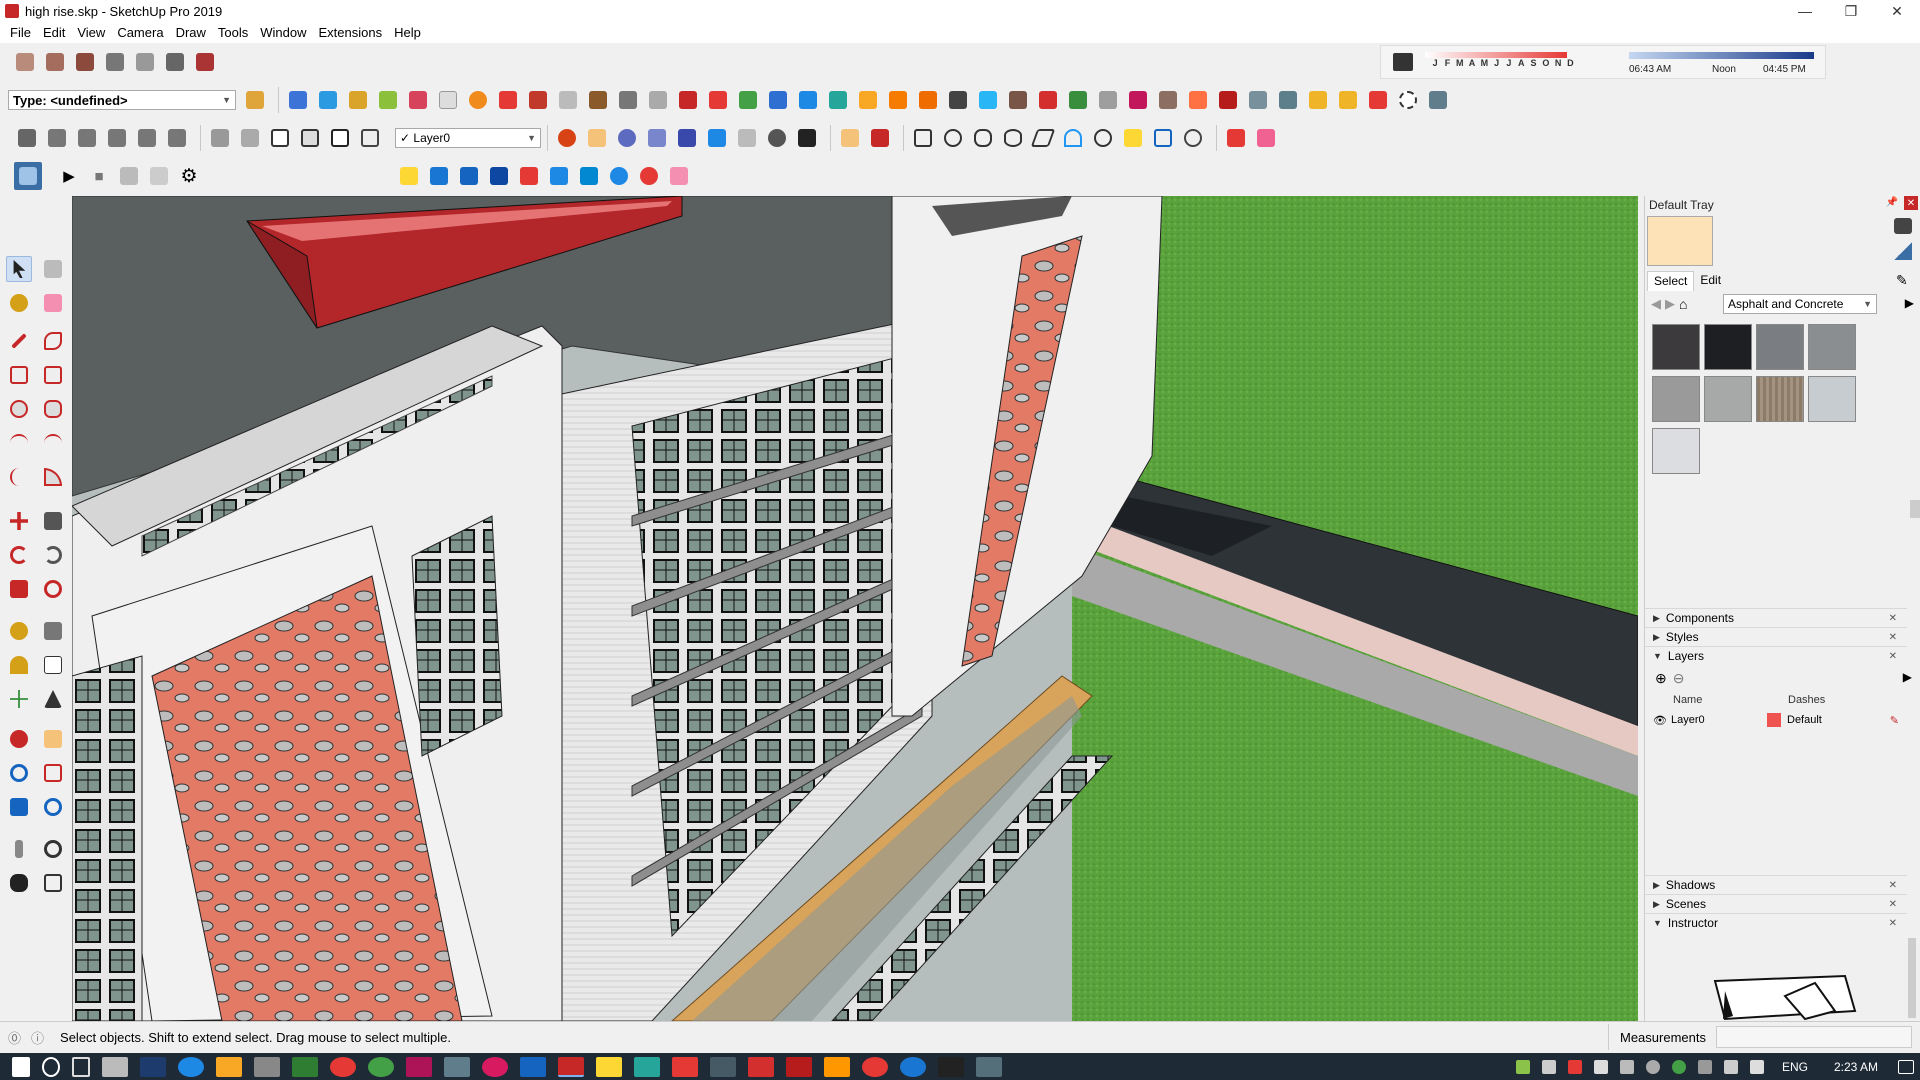 Image resolution: width=1920 pixels, height=1080 pixels. Describe the element at coordinates (1168, 100) in the screenshot. I see `extension-15-button` at that location.